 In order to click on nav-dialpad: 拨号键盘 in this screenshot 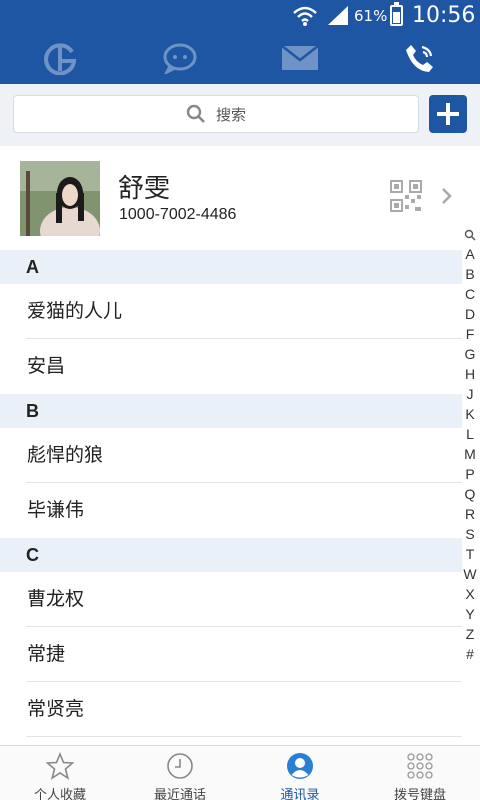, I will do `click(420, 773)`.